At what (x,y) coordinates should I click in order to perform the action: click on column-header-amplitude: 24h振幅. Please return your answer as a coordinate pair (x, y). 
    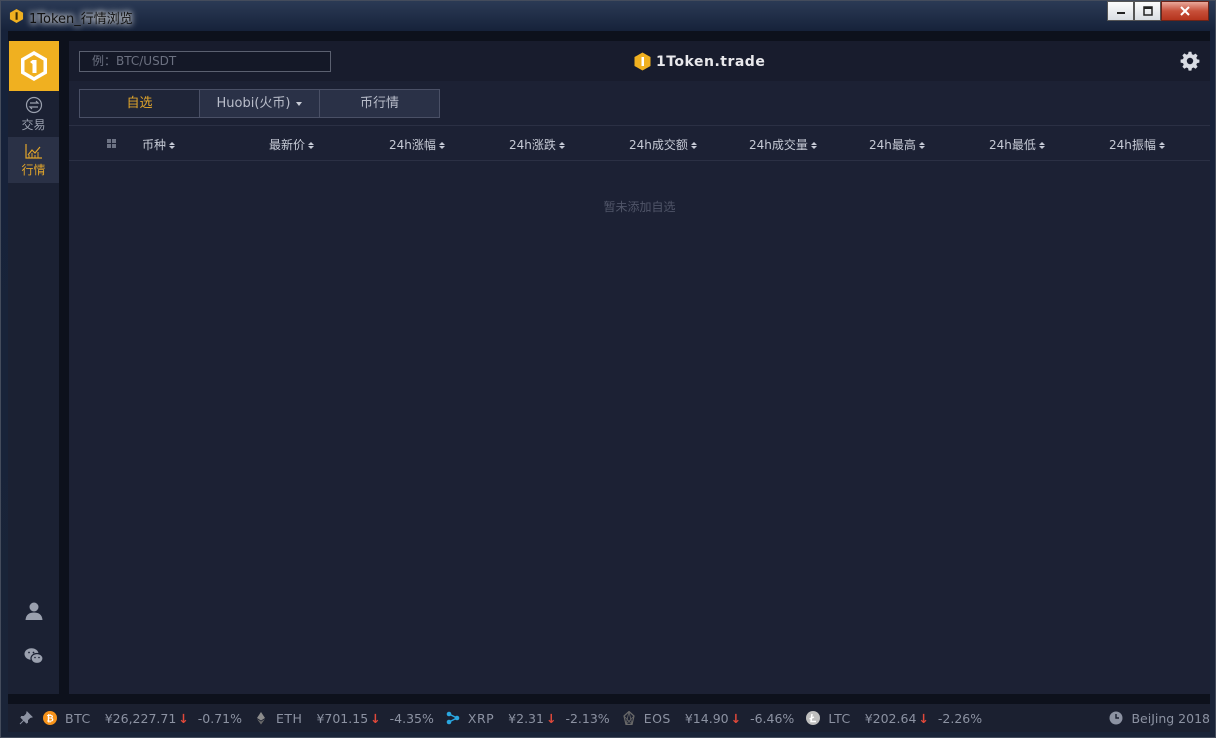
    Looking at the image, I should click on (1137, 144).